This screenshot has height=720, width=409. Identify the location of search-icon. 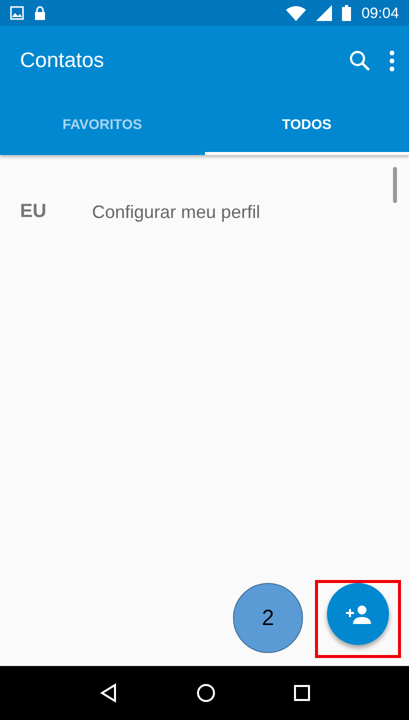
(360, 61).